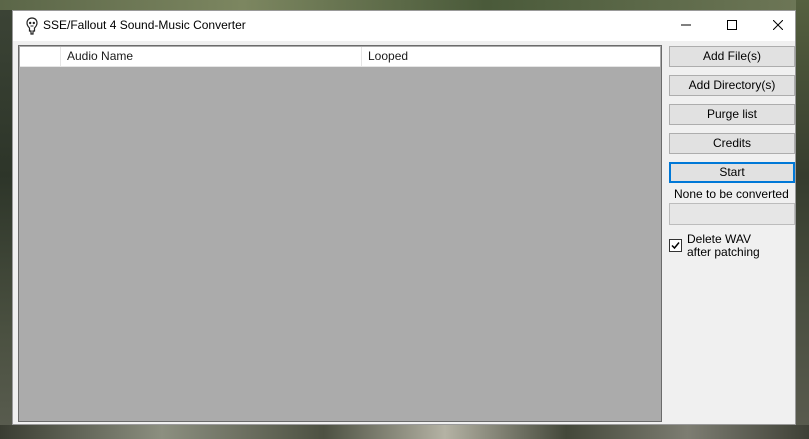 This screenshot has height=439, width=809. Describe the element at coordinates (732, 172) in the screenshot. I see `start-button: Start` at that location.